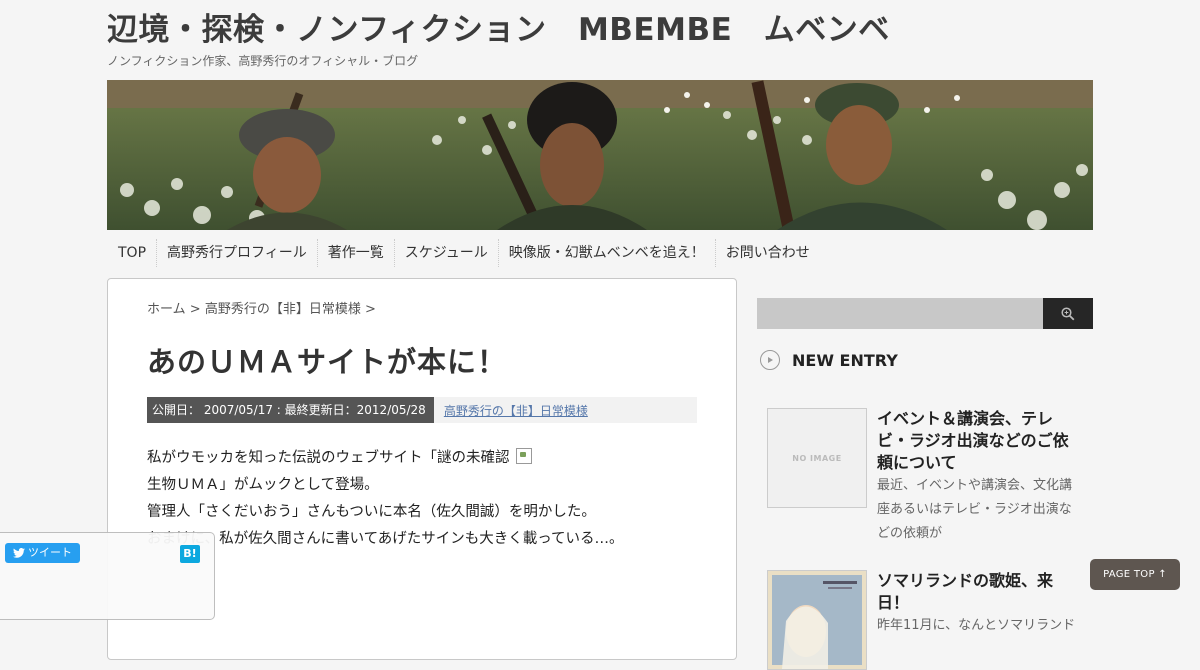 This screenshot has height=670, width=1200. I want to click on page-top-button: PAGE TOP ↑, so click(1135, 574).